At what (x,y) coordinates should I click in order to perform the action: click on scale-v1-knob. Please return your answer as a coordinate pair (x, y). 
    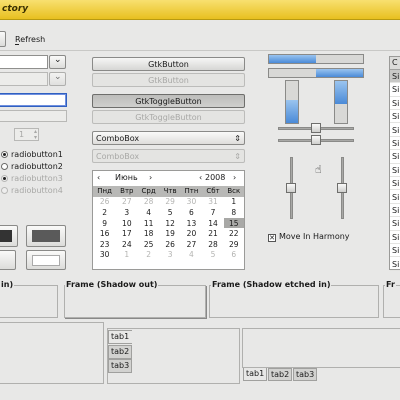
    Looking at the image, I should click on (291, 188).